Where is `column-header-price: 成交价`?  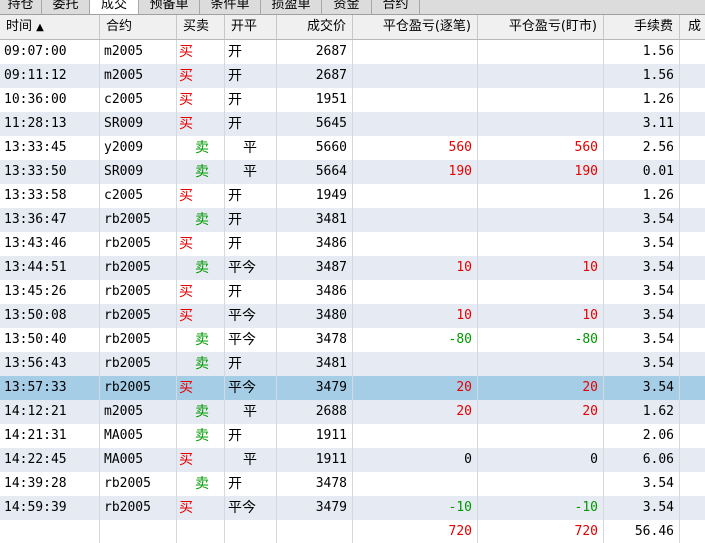 column-header-price: 成交价 is located at coordinates (315, 27).